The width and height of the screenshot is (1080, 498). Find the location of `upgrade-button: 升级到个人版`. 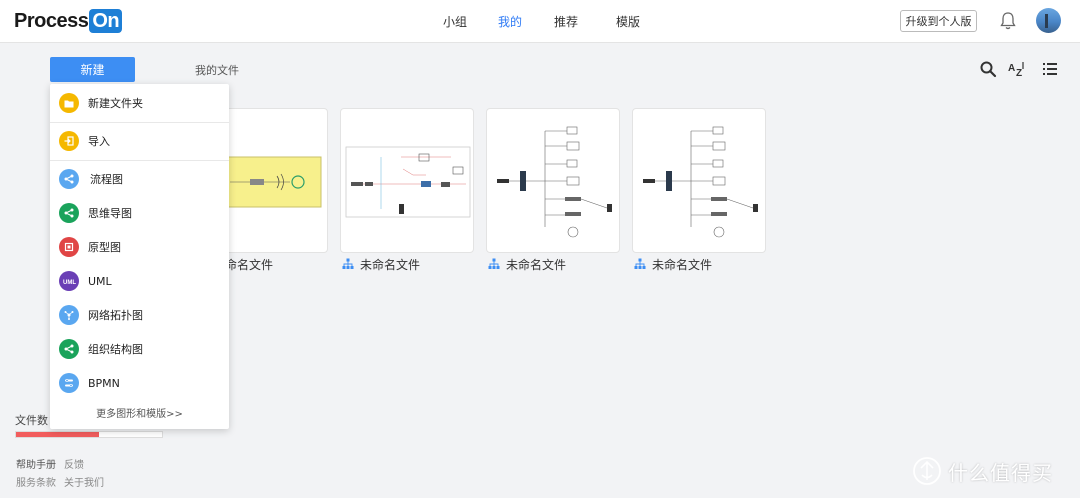

upgrade-button: 升级到个人版 is located at coordinates (938, 21).